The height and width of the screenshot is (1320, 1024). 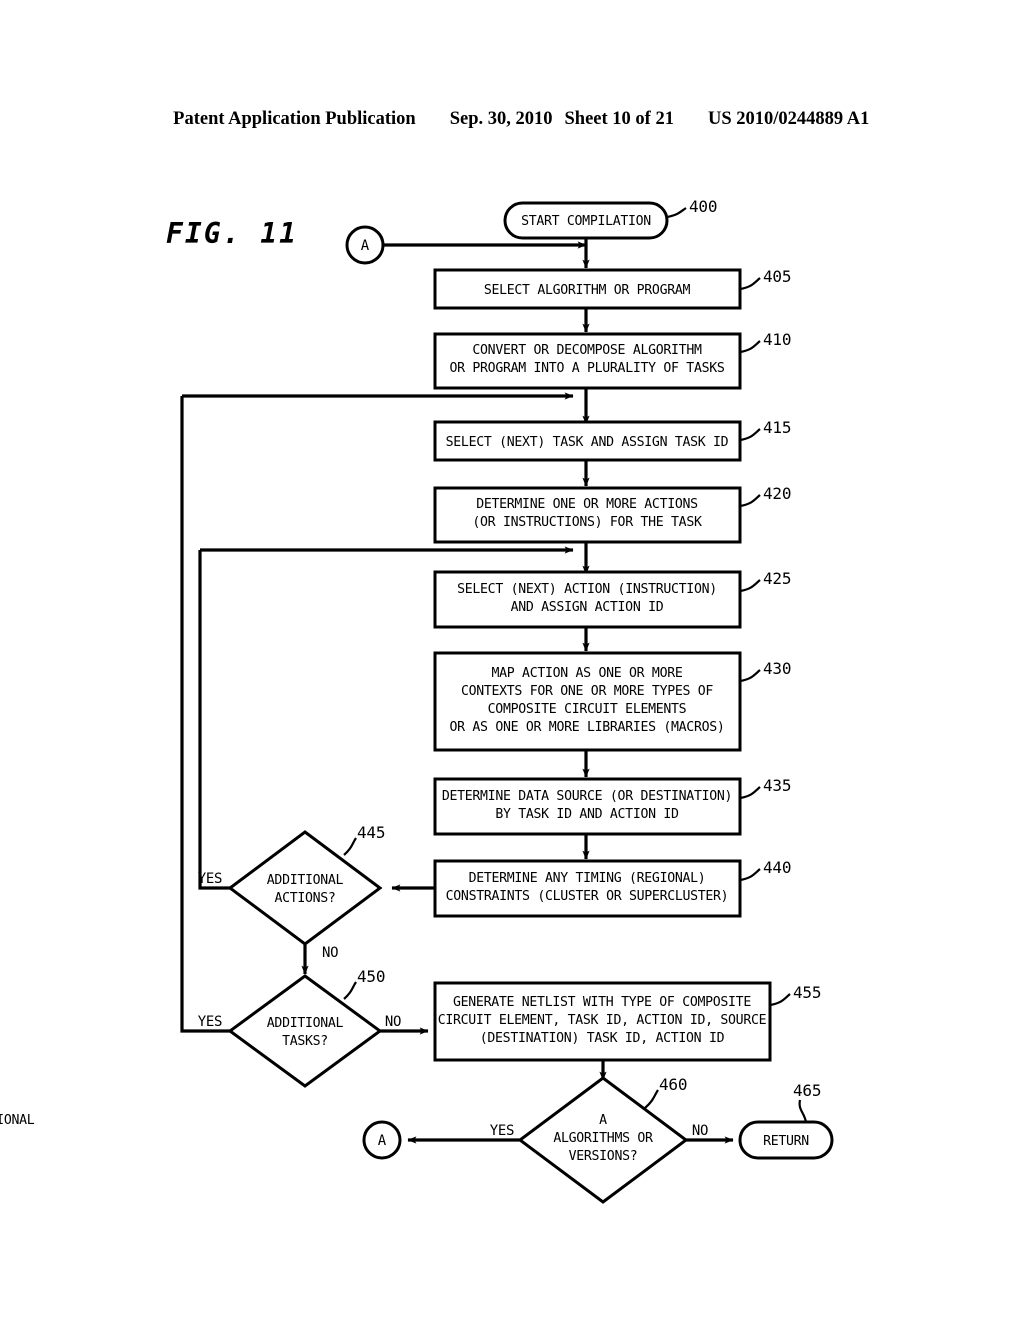 I want to click on node-430-label-line1: MAP ACTION AS ONE OR MORE, so click(x=587, y=673).